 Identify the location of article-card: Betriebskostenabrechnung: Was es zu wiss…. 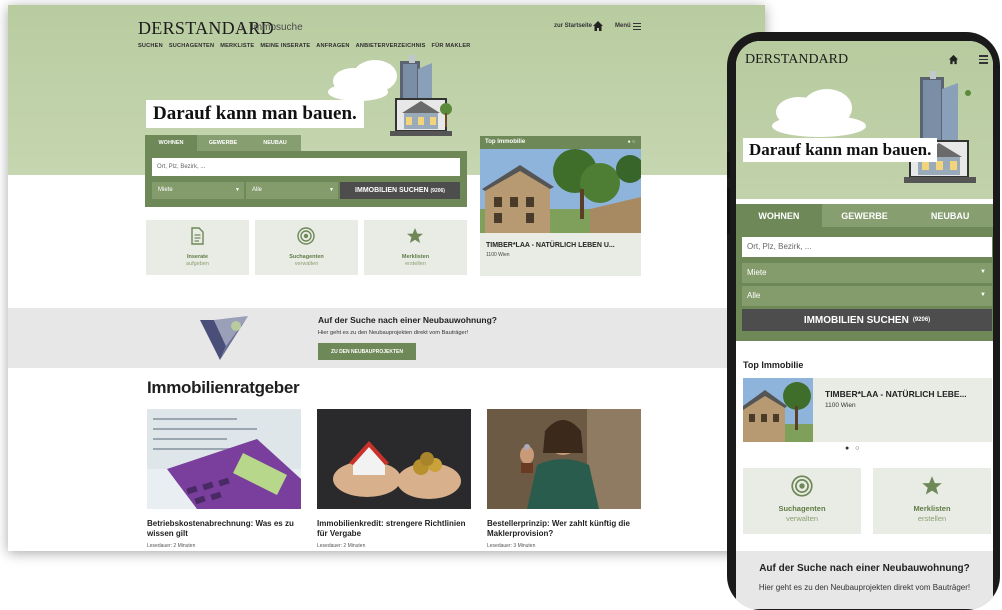
(224, 479).